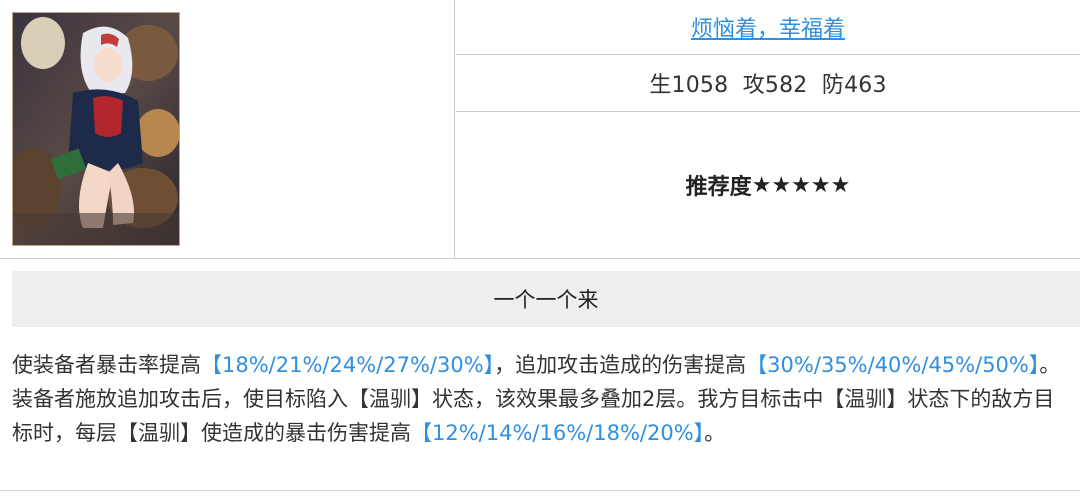 The width and height of the screenshot is (1080, 496). Describe the element at coordinates (558, 433) in the screenshot. I see `desc-highlight: 【12%/14%/16%/18%/20%】` at that location.